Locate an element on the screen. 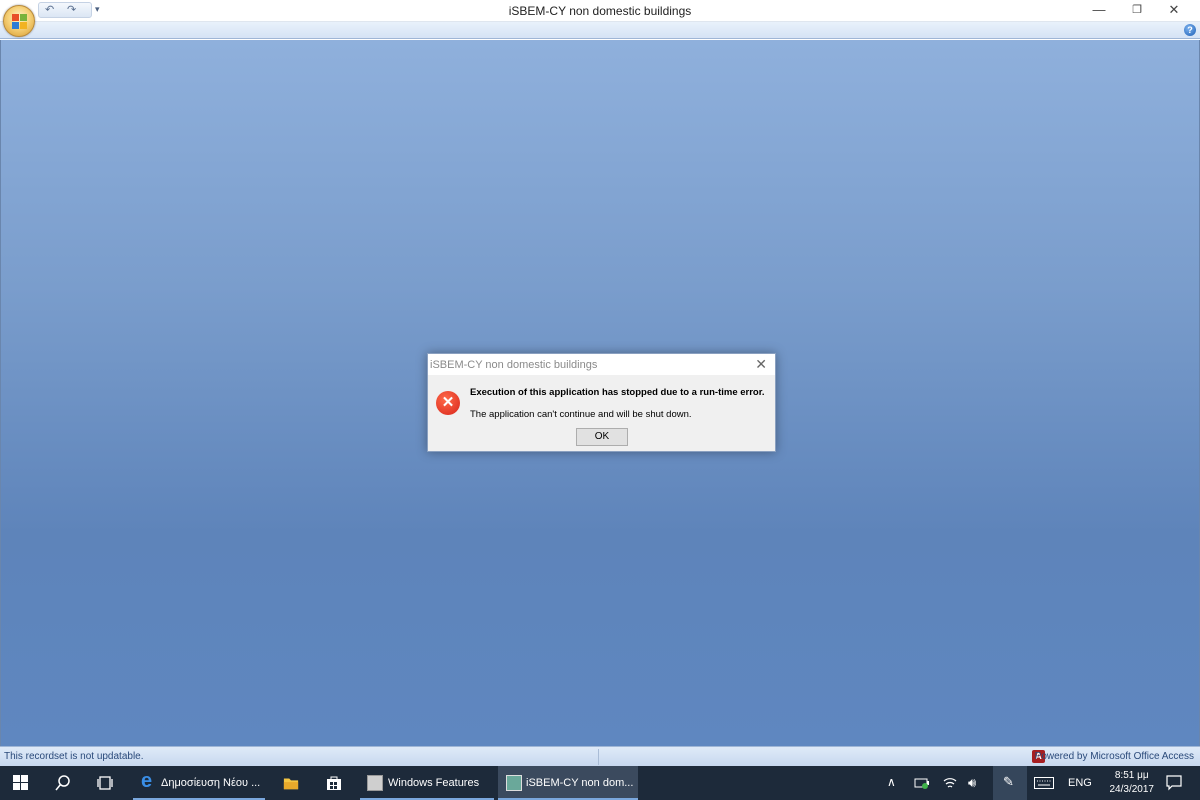 Image resolution: width=1200 pixels, height=800 pixels. office-button is located at coordinates (19, 21).